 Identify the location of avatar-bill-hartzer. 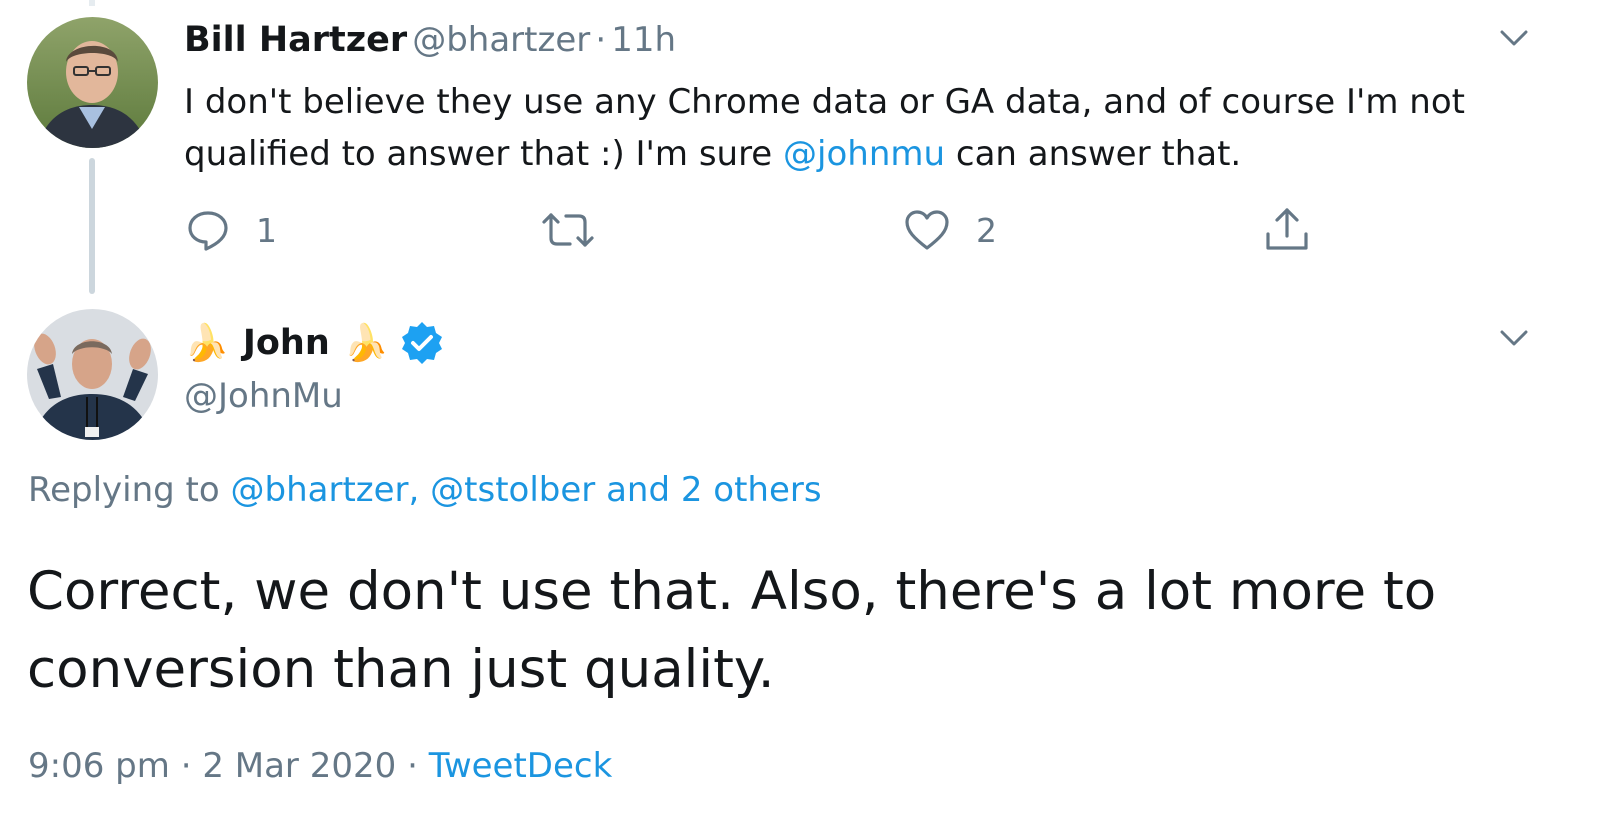
(92, 82).